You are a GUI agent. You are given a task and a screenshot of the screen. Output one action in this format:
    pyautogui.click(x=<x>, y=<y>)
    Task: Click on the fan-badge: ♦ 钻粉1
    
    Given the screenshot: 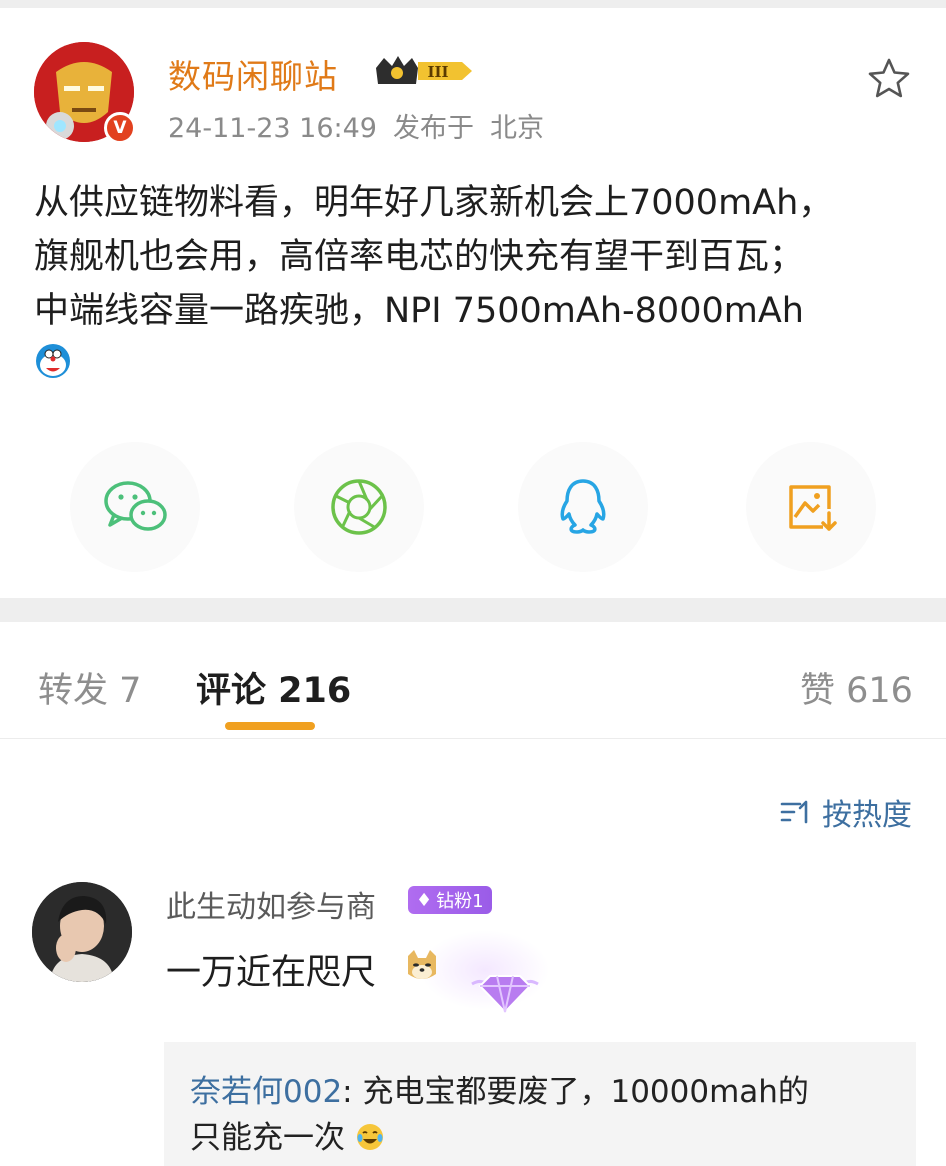 What is the action you would take?
    pyautogui.click(x=450, y=900)
    